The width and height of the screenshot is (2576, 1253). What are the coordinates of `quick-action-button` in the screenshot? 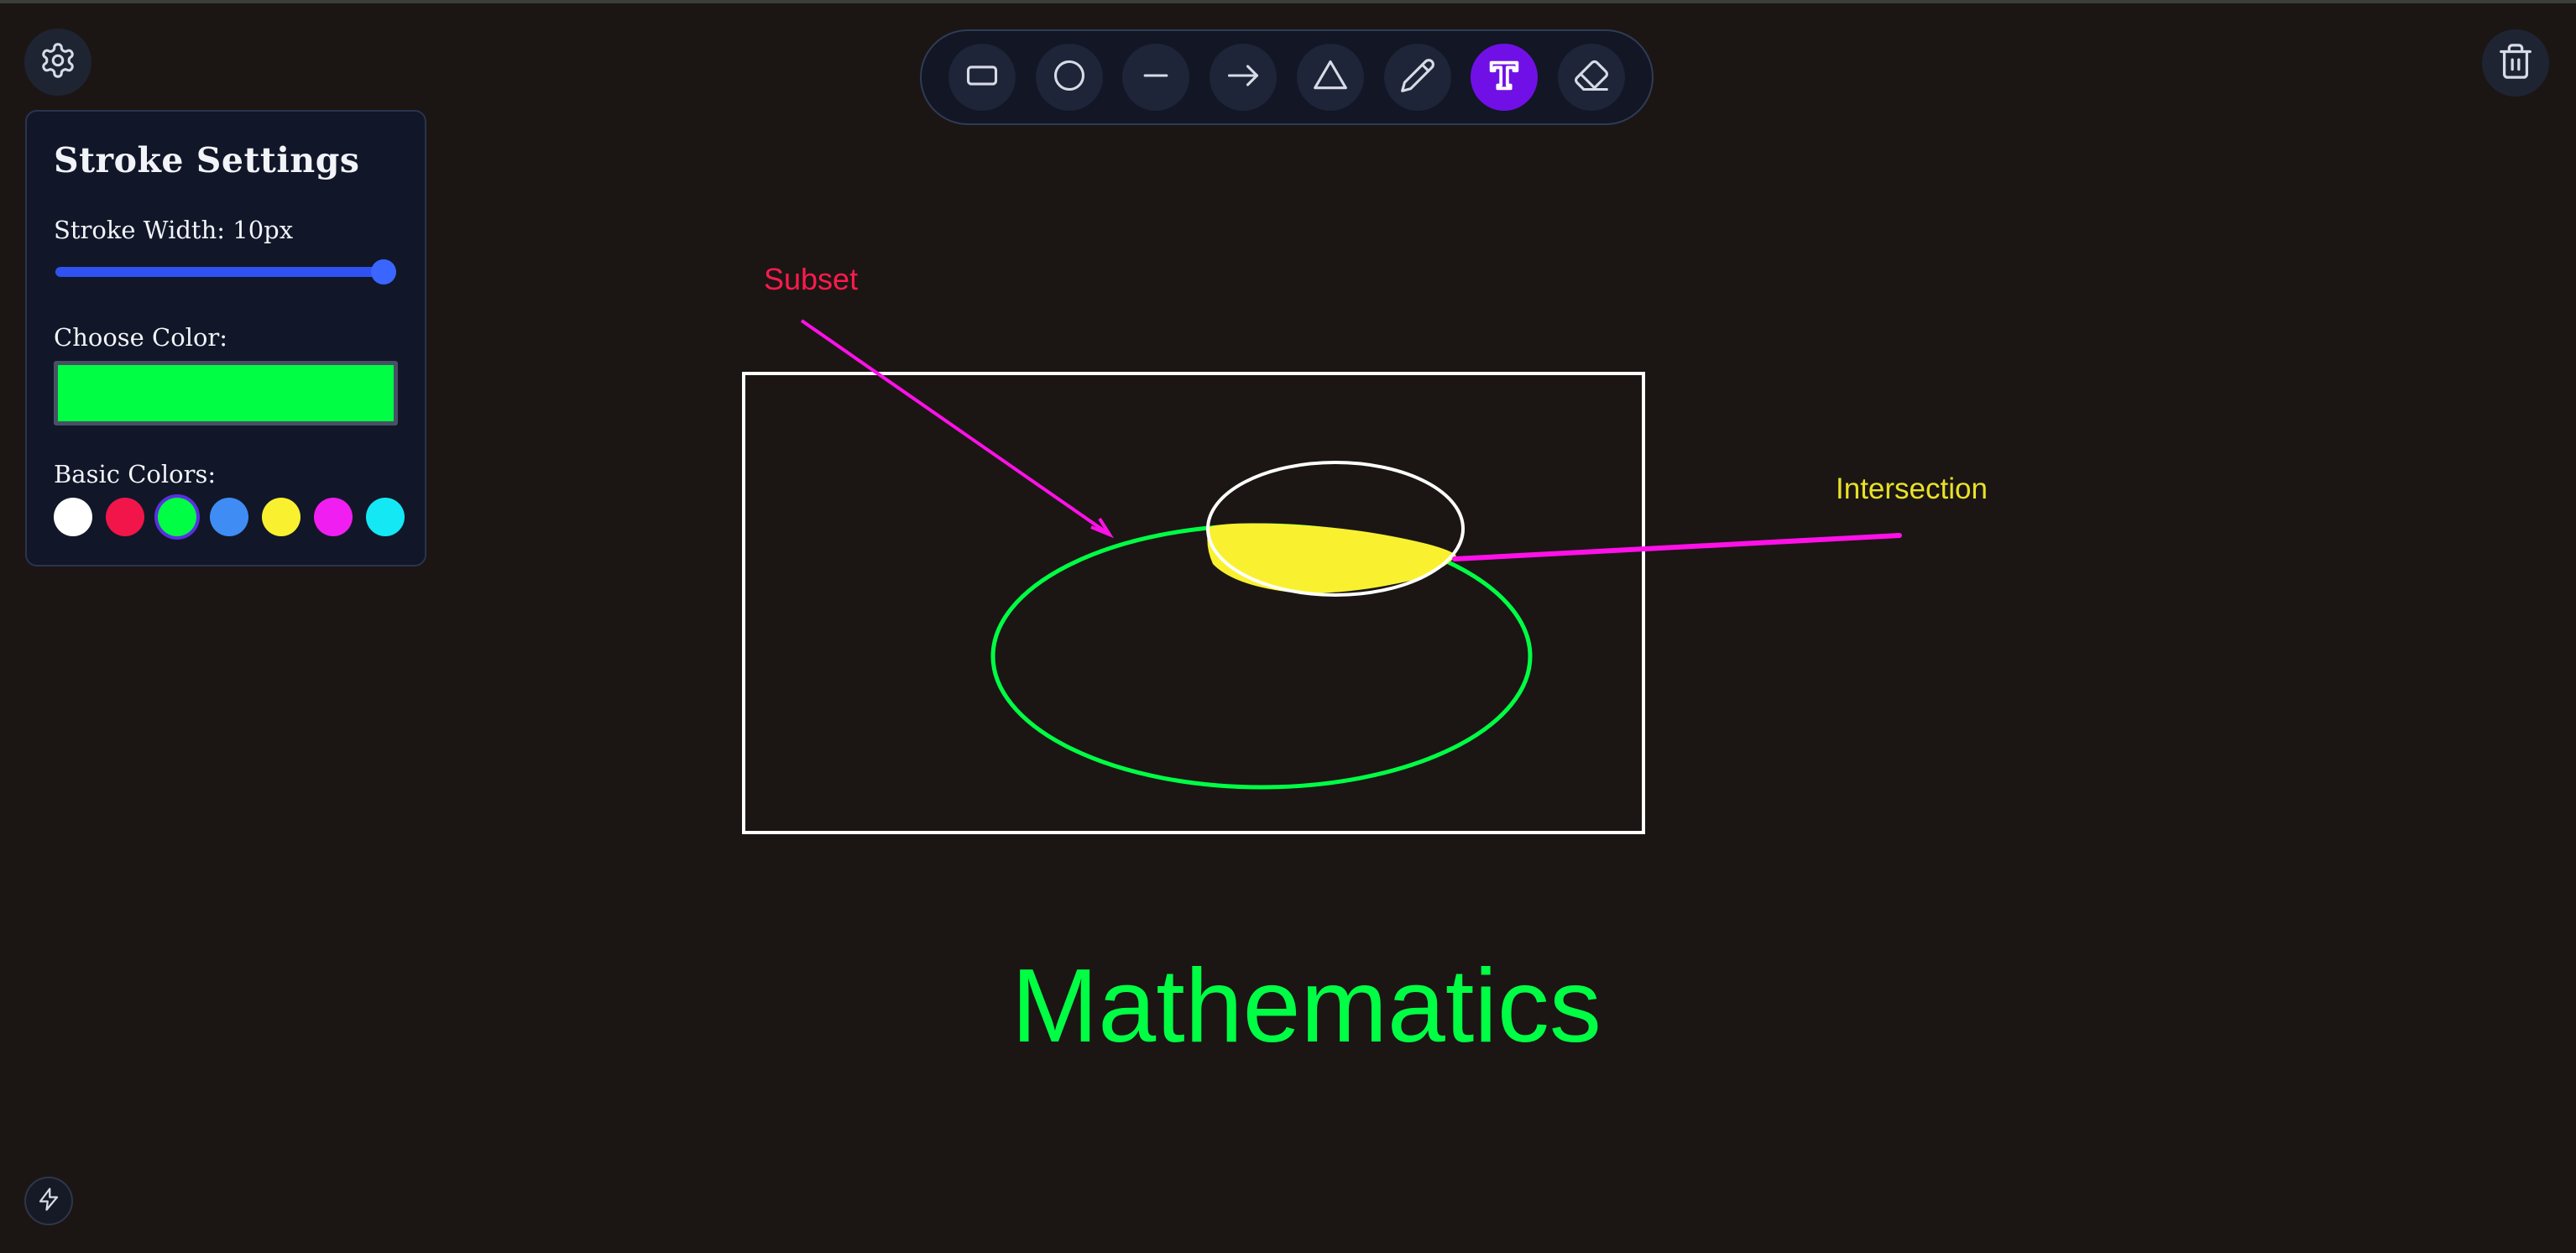 It's located at (48, 1201).